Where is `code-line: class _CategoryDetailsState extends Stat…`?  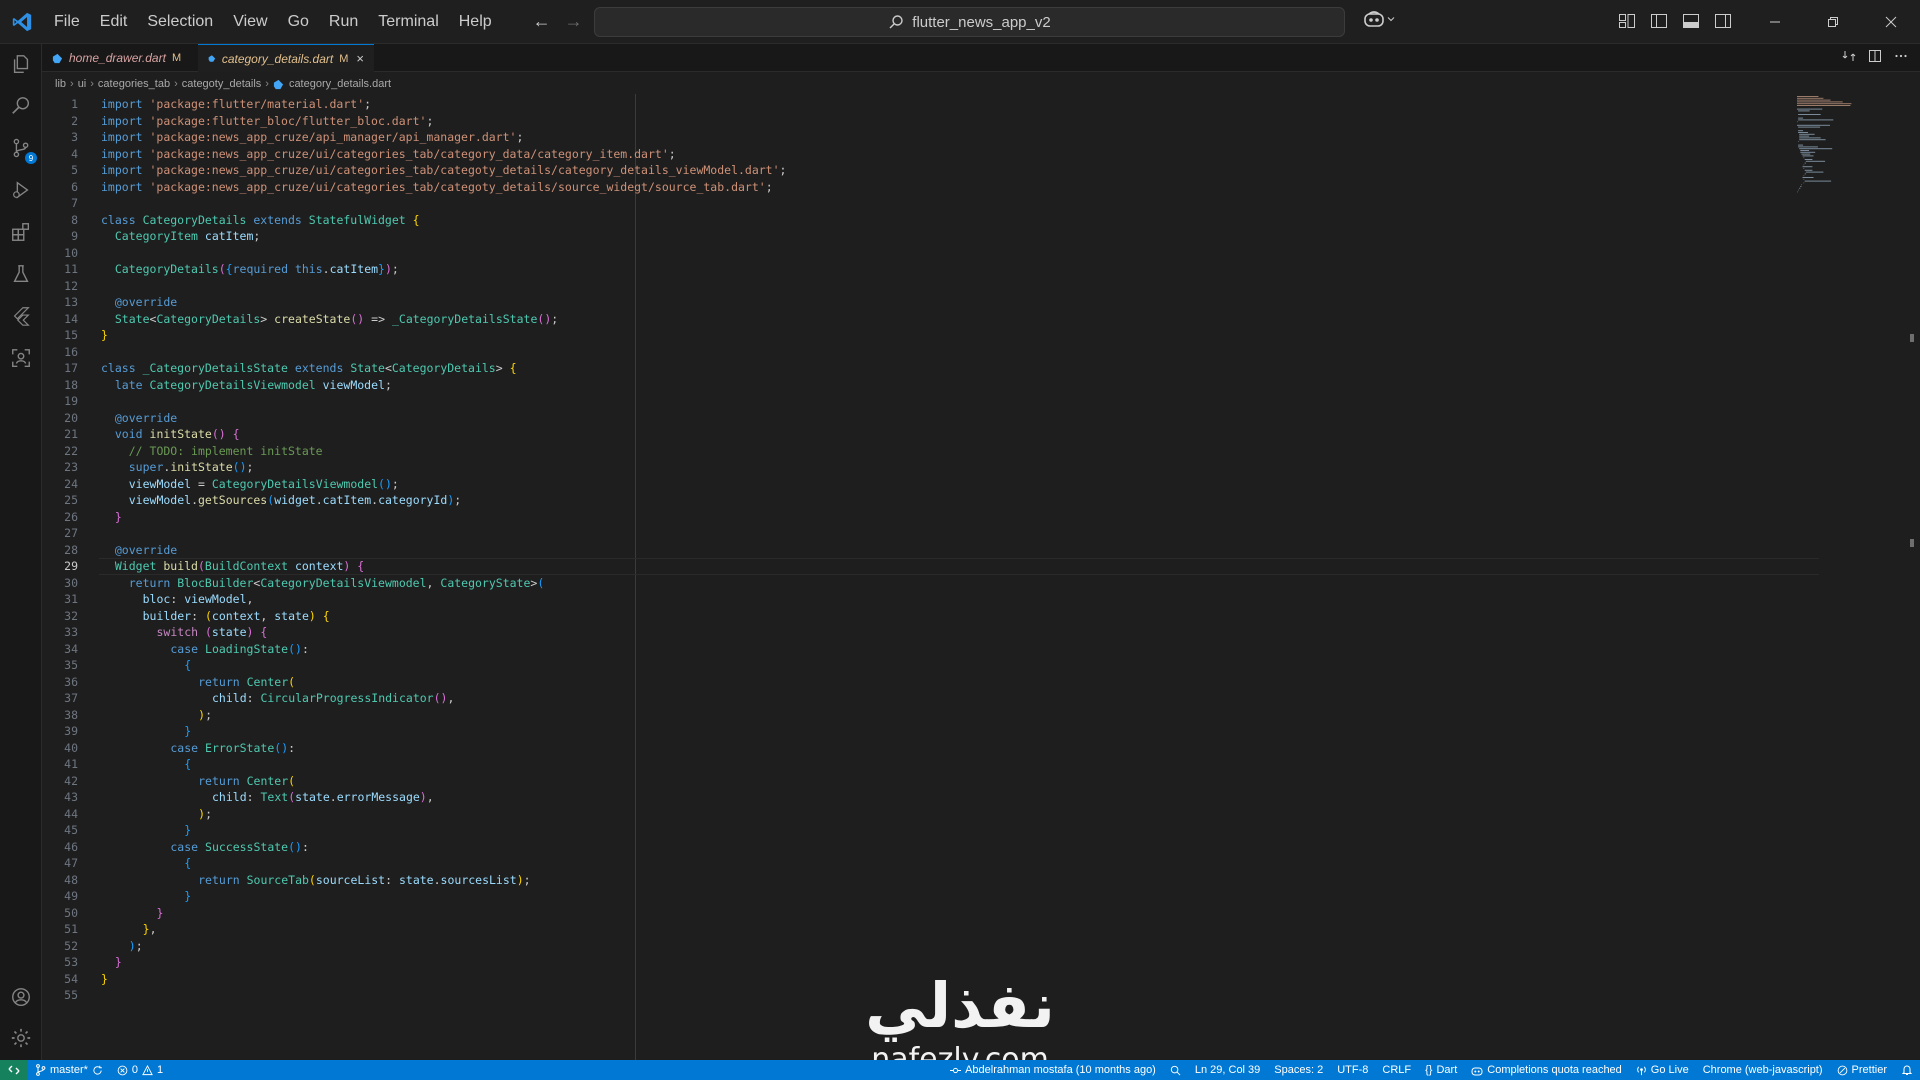
code-line: class _CategoryDetailsState extends Stat… is located at coordinates (309, 368).